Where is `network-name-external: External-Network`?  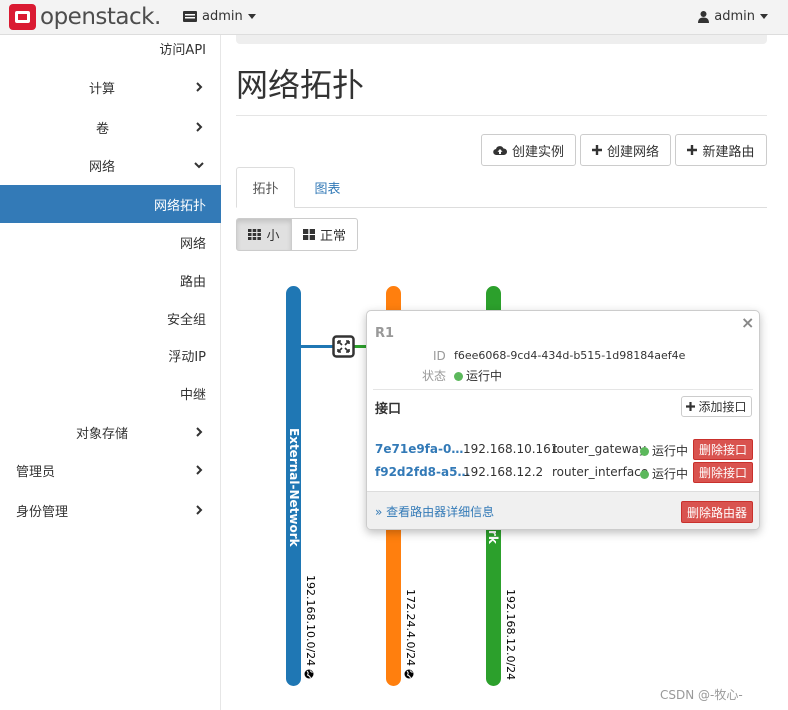 network-name-external: External-Network is located at coordinates (294, 487).